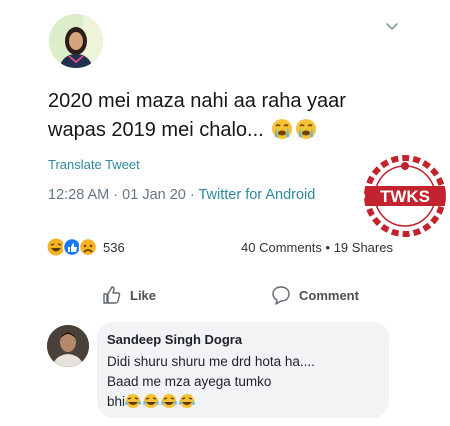 The height and width of the screenshot is (426, 450). I want to click on reaction-icons, so click(72, 247).